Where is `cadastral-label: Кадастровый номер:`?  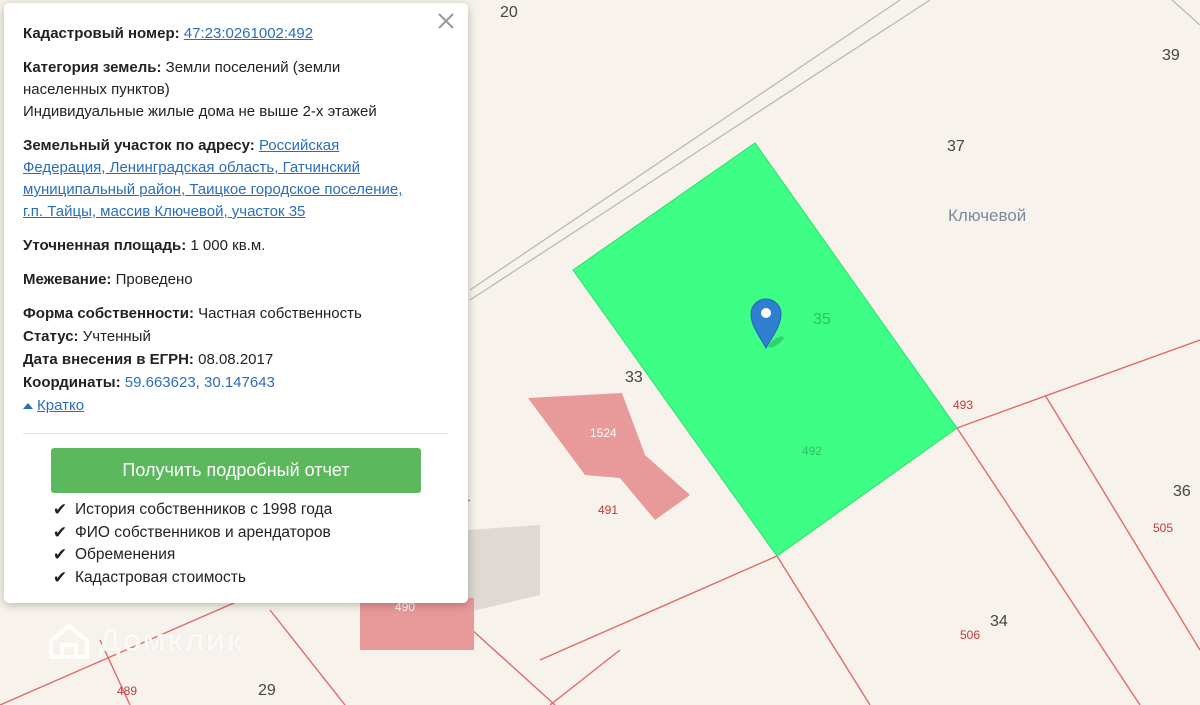
cadastral-label: Кадастровый номер: is located at coordinates (101, 33).